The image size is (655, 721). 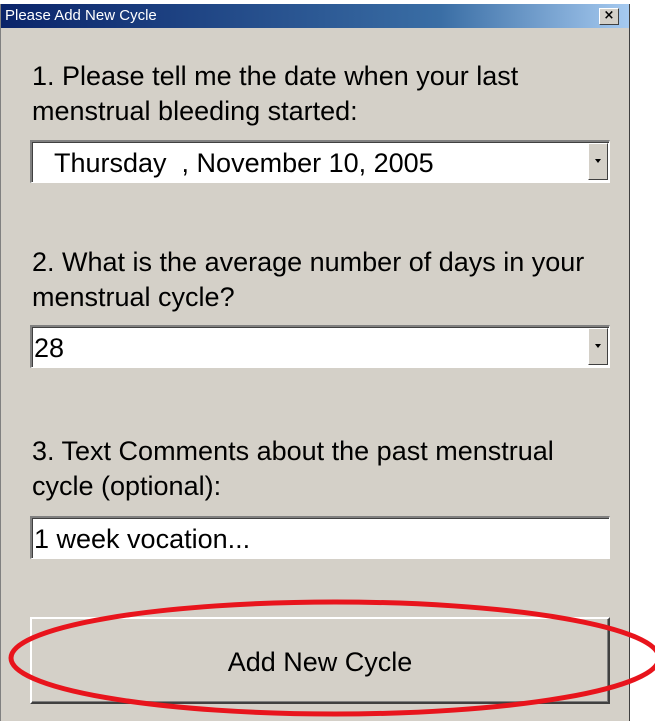 What do you see at coordinates (315, 16) in the screenshot?
I see `title-bar: Please Add New Cycle ×` at bounding box center [315, 16].